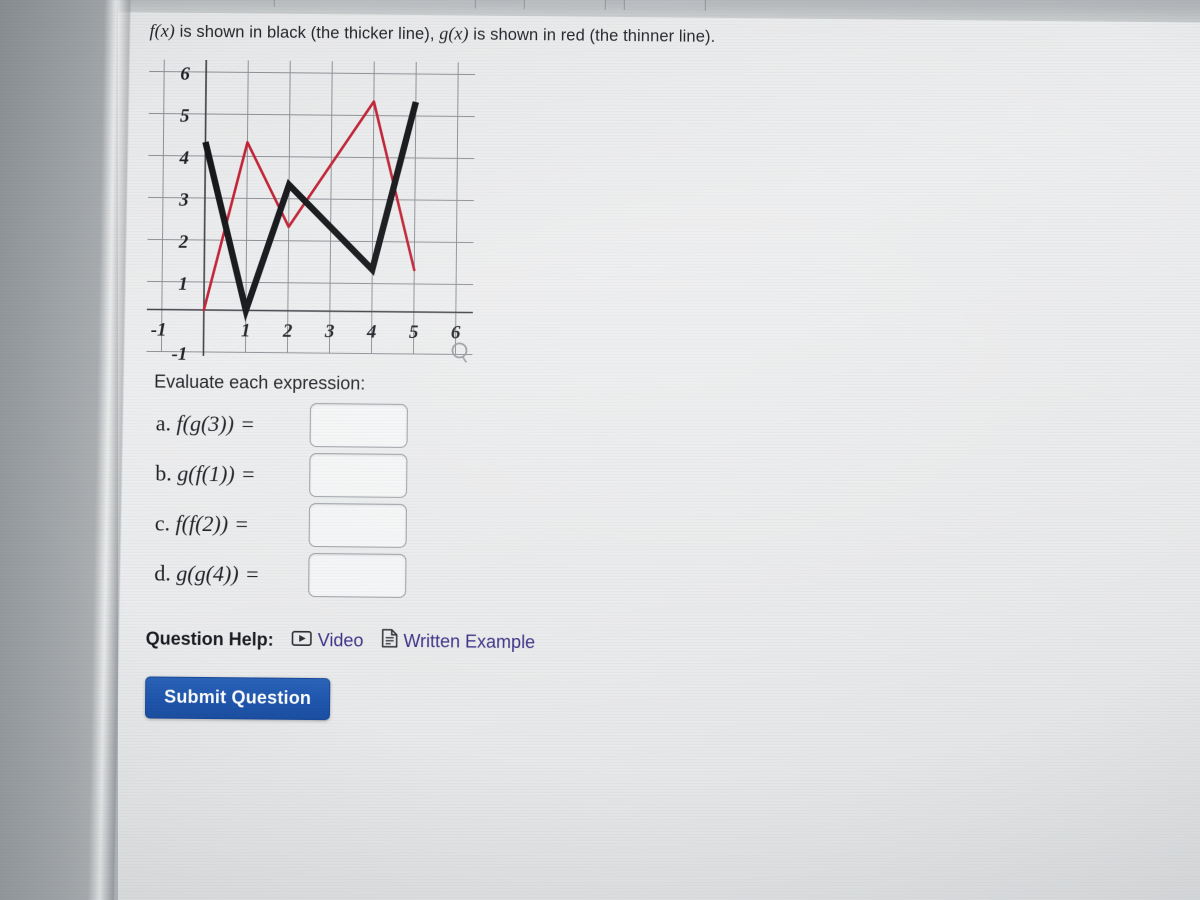 The height and width of the screenshot is (900, 1200). I want to click on x-axis, so click(309, 311).